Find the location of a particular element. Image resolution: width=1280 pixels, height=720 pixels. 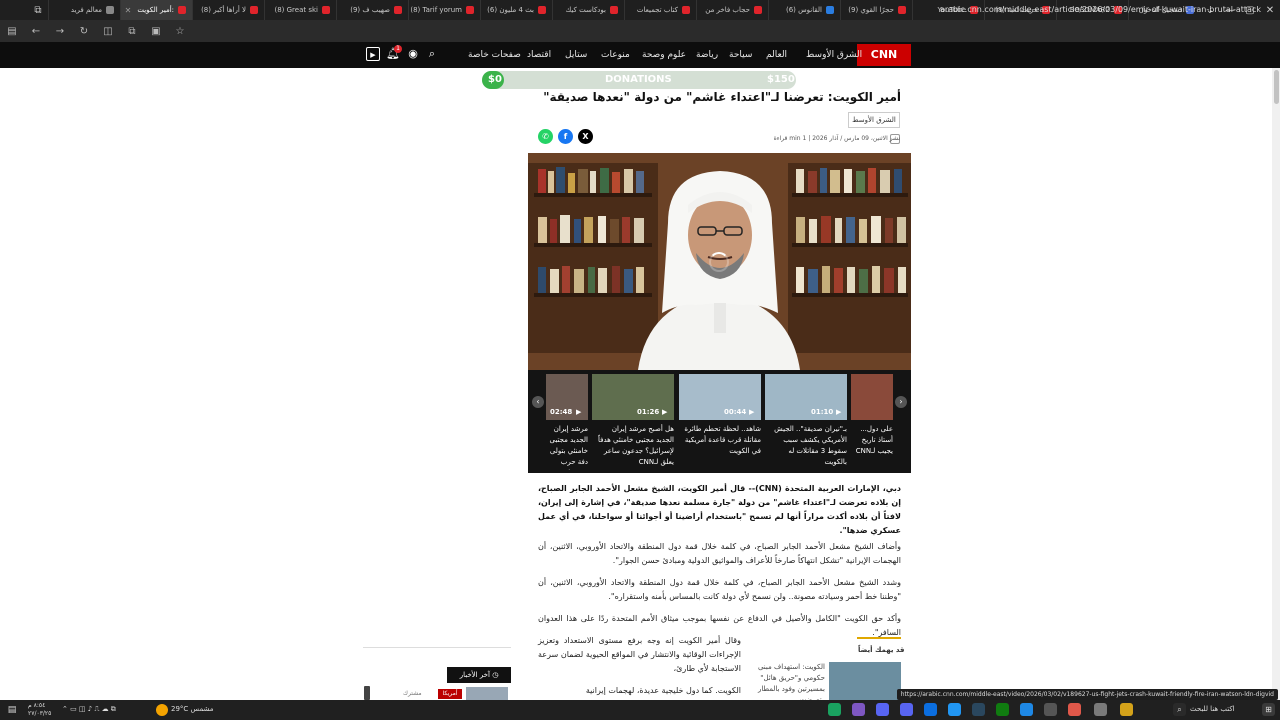

edge-icon is located at coordinates (1026, 709).